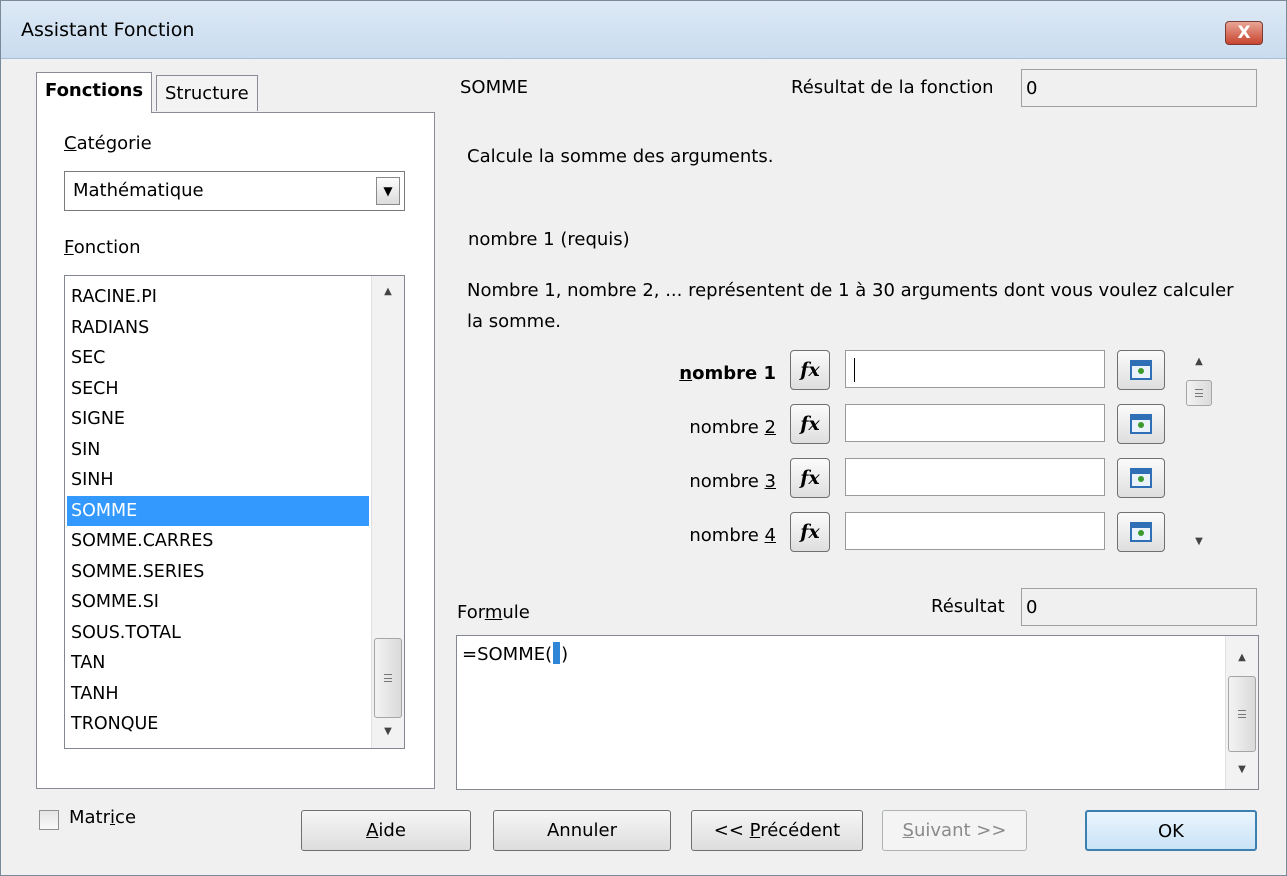 The image size is (1287, 876). I want to click on arg-label-2-text: nombre 2, so click(732, 427).